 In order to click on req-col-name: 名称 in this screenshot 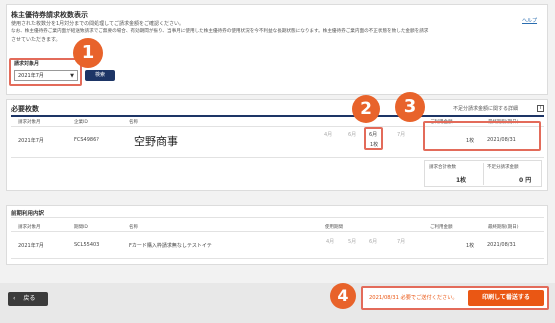, I will do `click(133, 122)`.